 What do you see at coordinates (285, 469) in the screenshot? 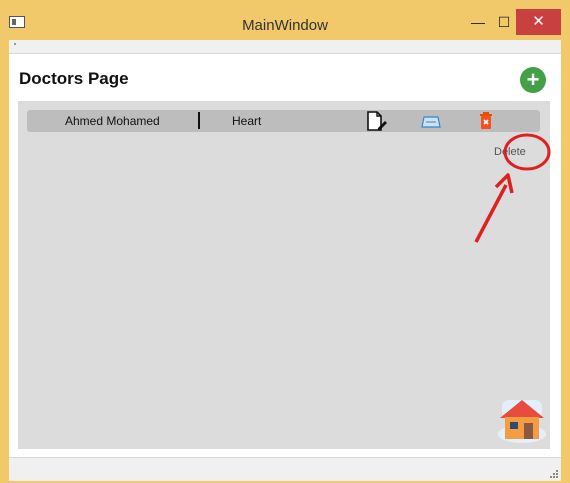
I see `status-bar` at bounding box center [285, 469].